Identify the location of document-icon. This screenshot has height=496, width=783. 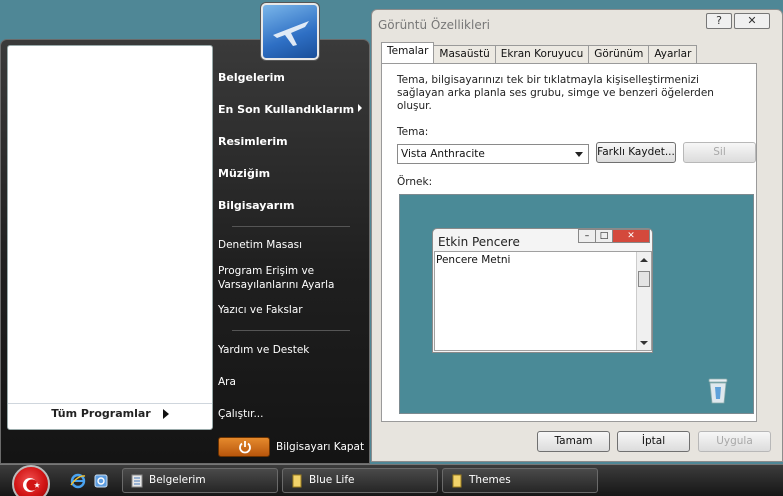
(137, 481).